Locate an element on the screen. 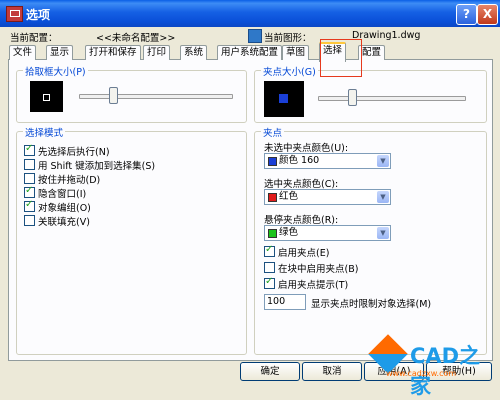  pickbox-label: 拾取框大小(P) is located at coordinates (55, 71).